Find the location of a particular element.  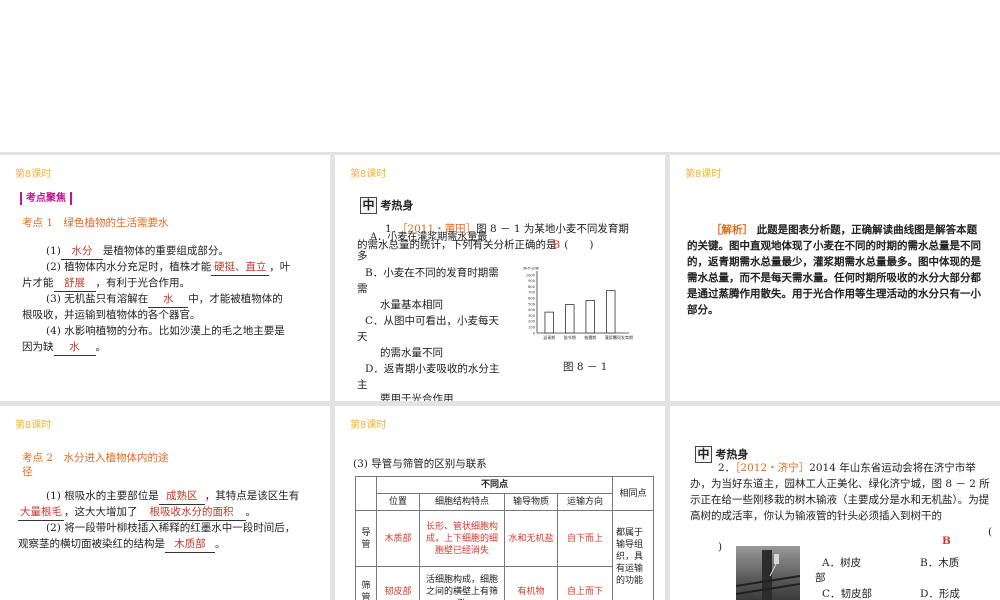

option-c: C．从图中可看出，小麦每天 is located at coordinates (440, 321).